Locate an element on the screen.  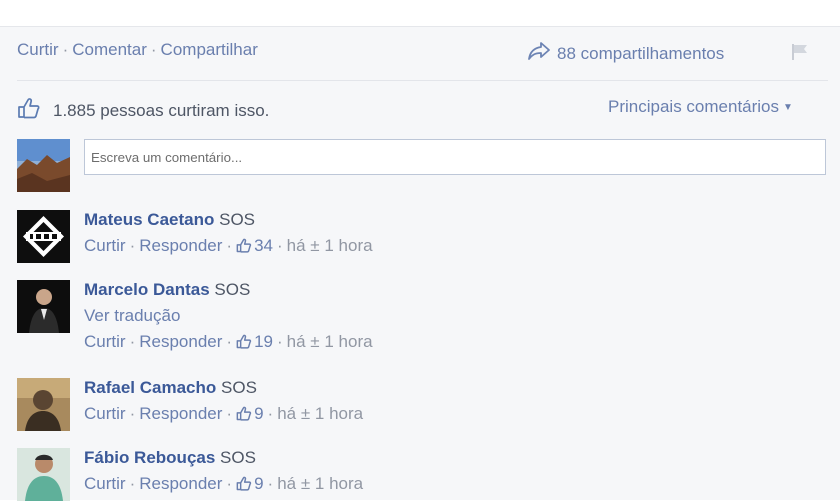
share-arrow-icon is located at coordinates (542, 53).